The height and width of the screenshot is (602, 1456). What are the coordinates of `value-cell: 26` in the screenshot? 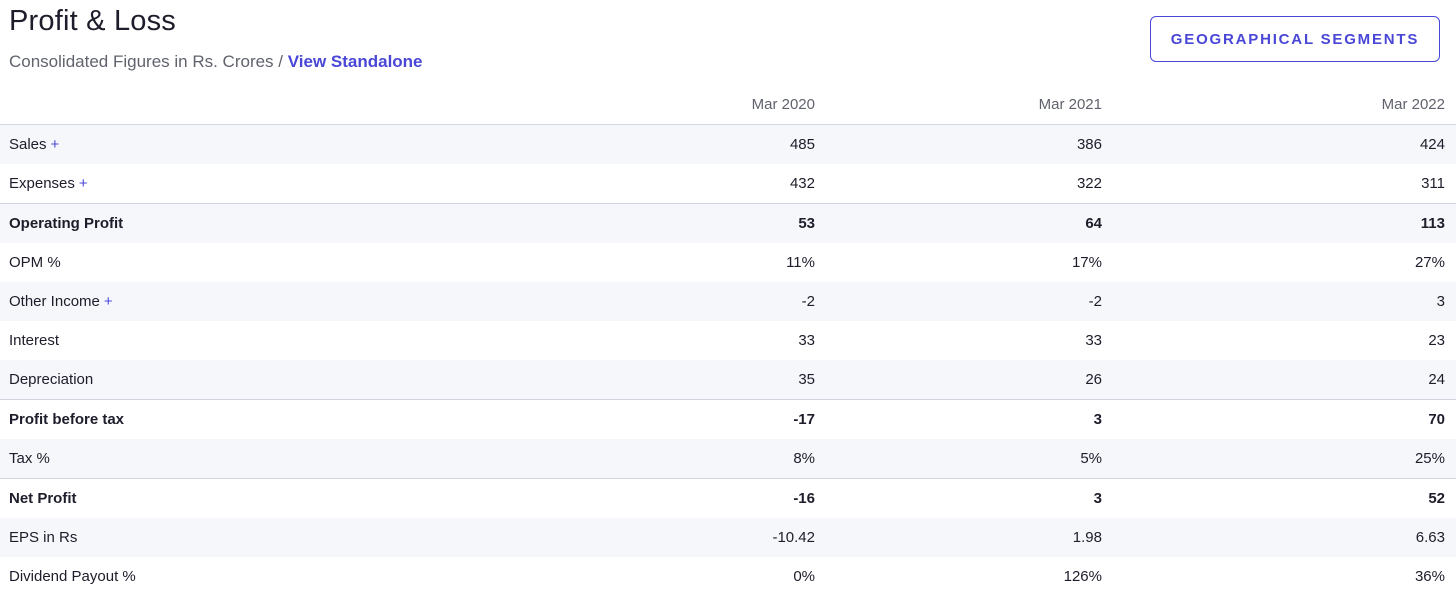 It's located at (969, 380).